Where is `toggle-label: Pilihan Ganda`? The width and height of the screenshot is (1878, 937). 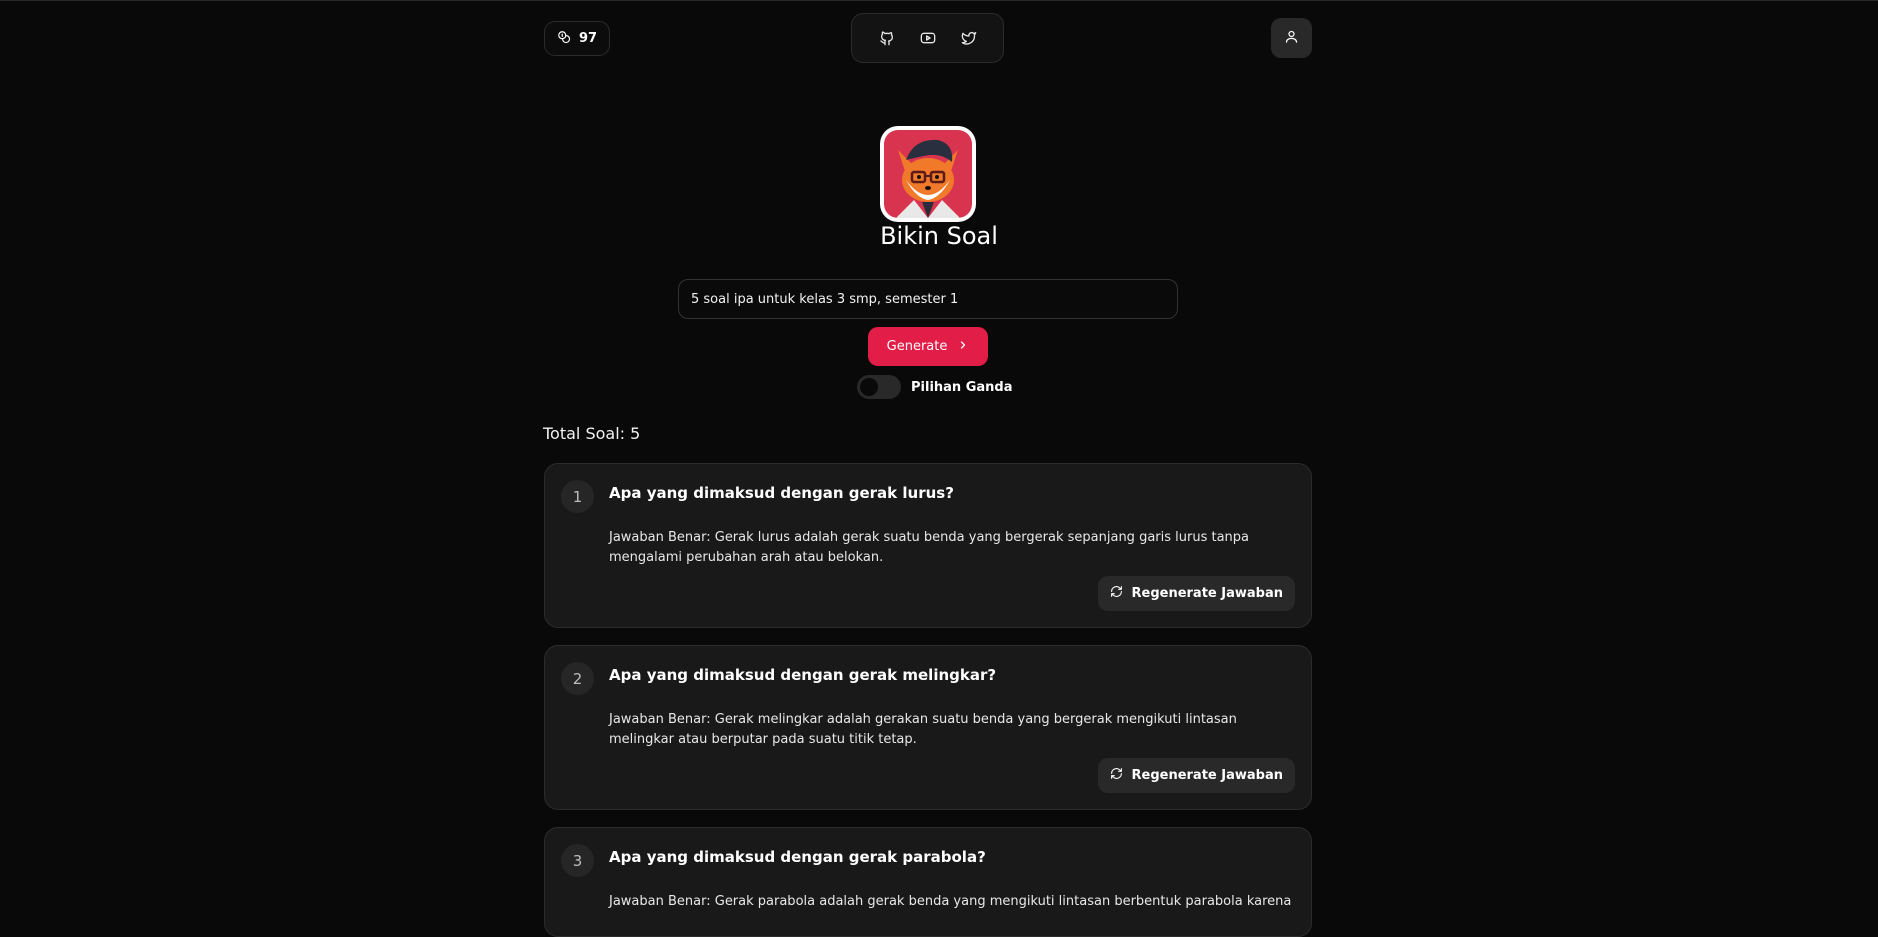
toggle-label: Pilihan Ganda is located at coordinates (962, 387).